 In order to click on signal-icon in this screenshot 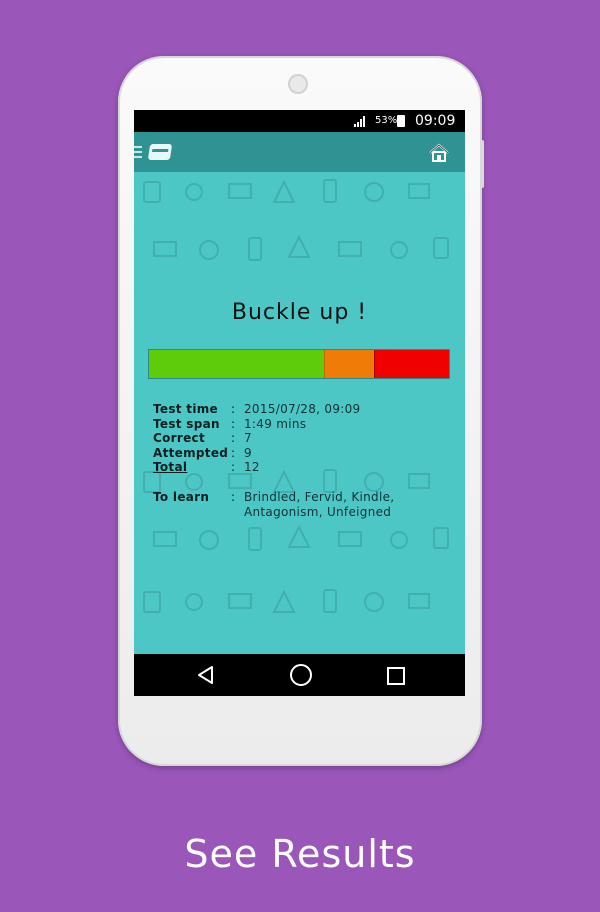, I will do `click(359, 121)`.